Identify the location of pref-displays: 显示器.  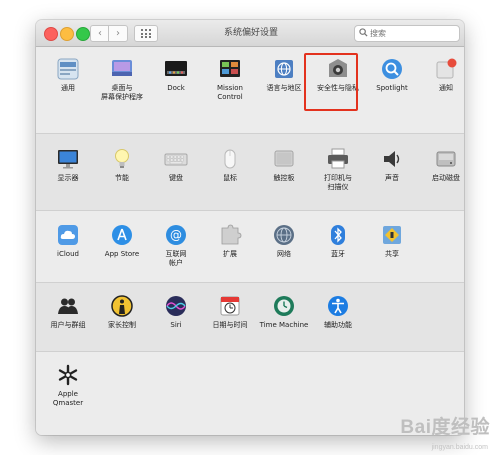
(68, 165).